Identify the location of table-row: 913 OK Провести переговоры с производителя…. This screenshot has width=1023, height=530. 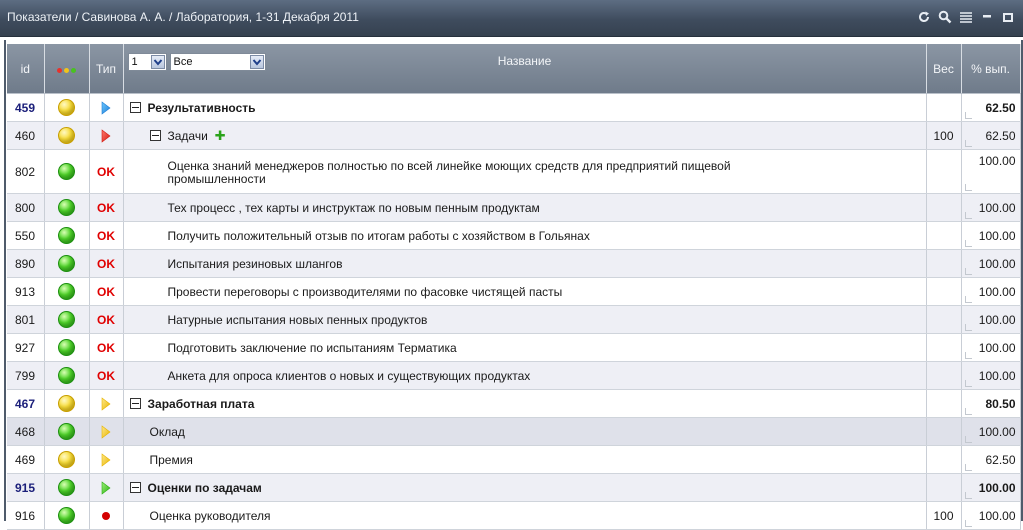
(514, 291).